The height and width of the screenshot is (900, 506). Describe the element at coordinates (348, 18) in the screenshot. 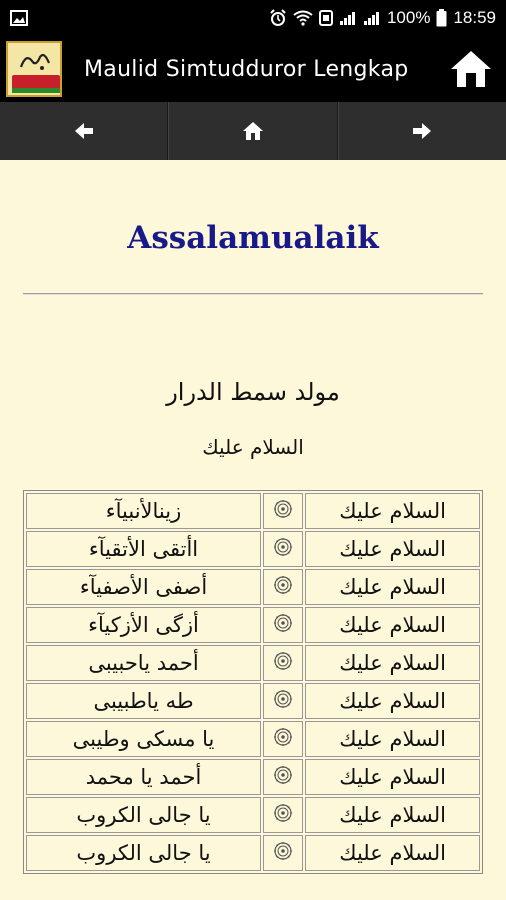

I see `signal-icon` at that location.